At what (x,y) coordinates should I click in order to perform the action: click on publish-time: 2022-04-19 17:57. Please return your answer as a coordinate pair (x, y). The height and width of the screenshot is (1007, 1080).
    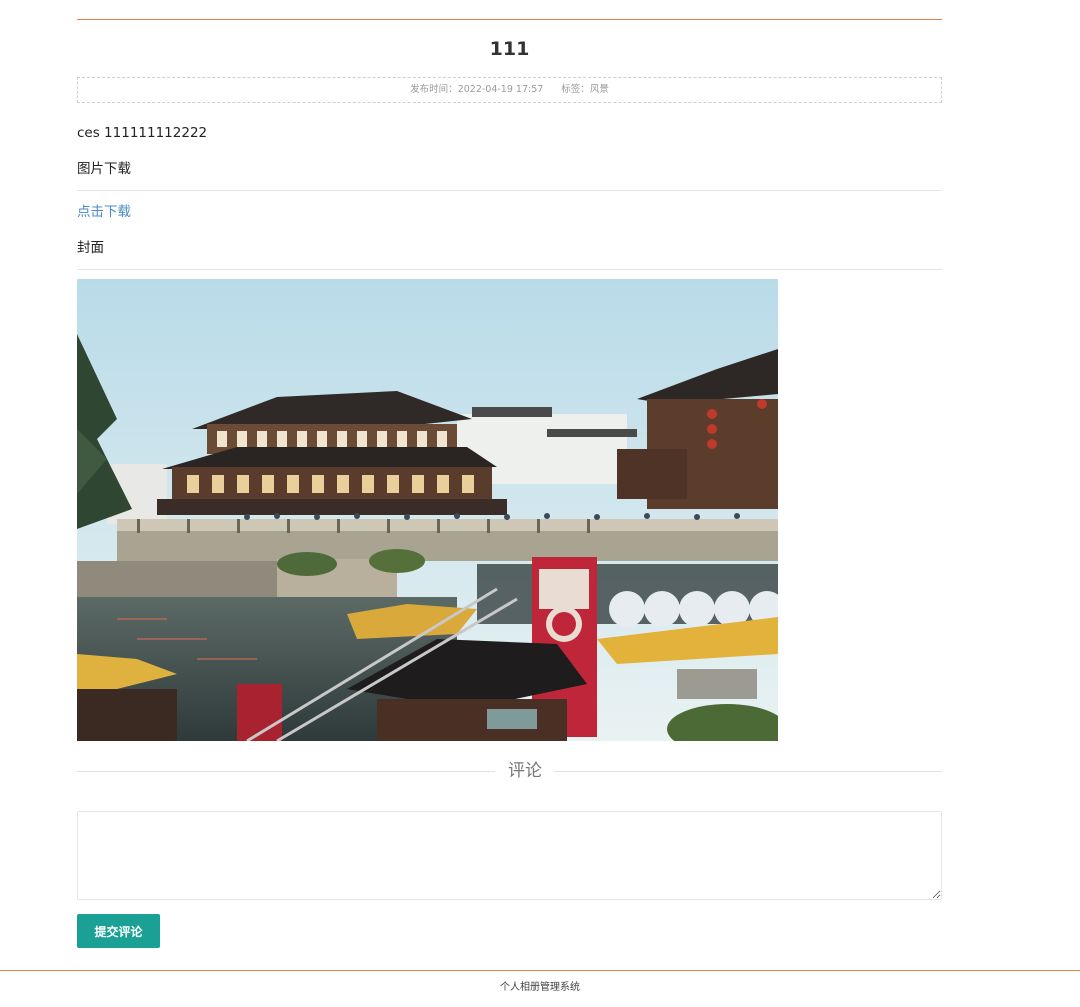
    Looking at the image, I should click on (500, 89).